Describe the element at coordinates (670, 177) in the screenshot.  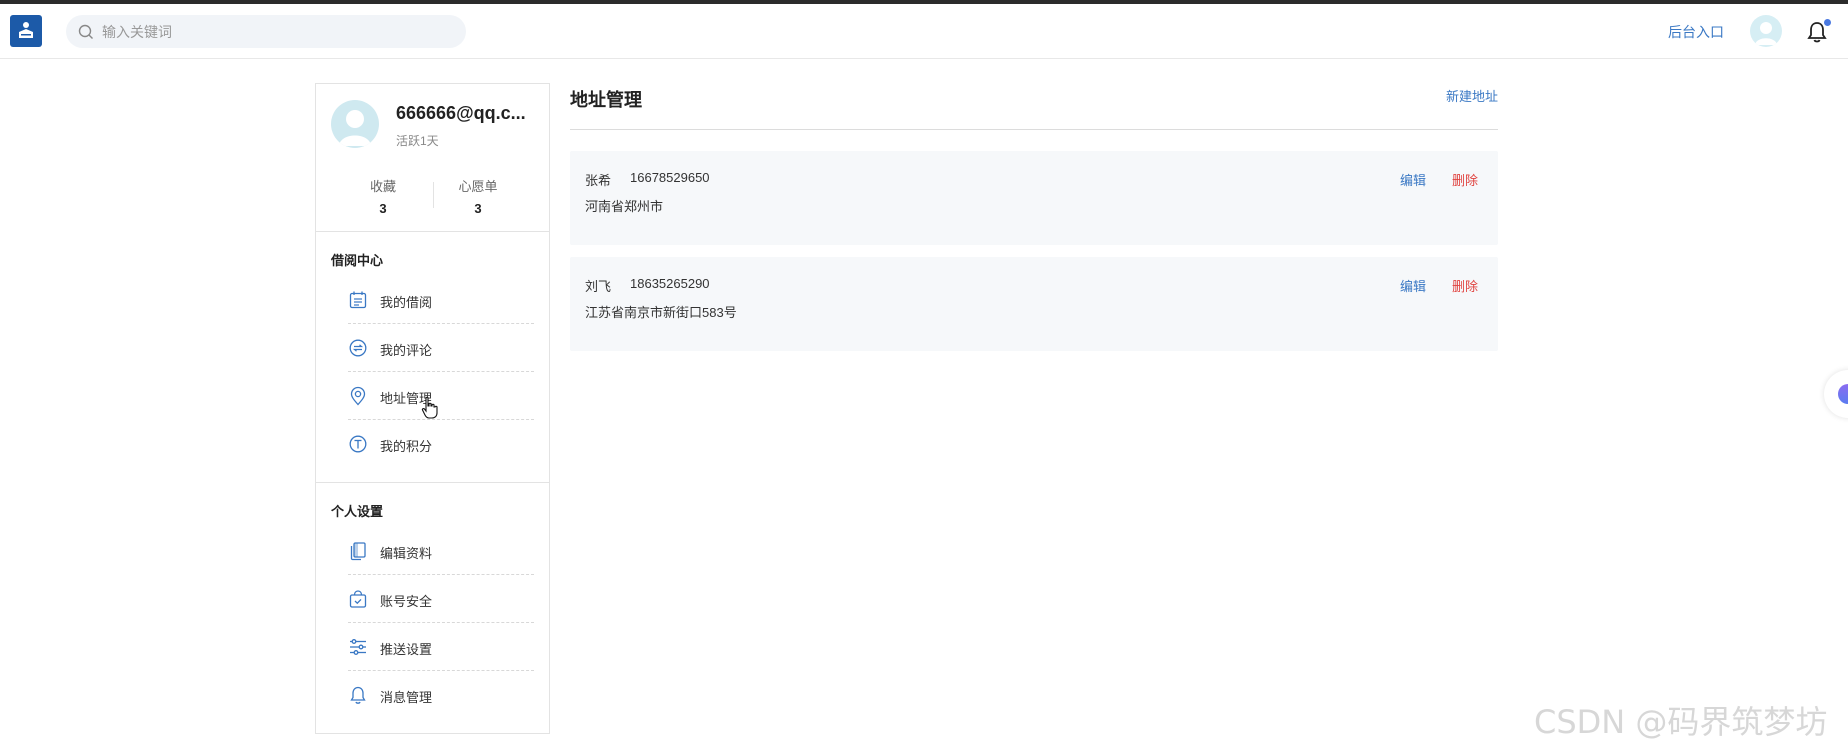
I see `address-phone: 16678529650` at that location.